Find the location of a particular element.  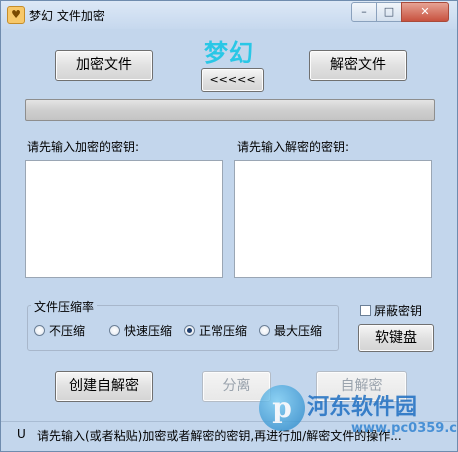

watermark-site-name: 河东软件园 is located at coordinates (362, 407).